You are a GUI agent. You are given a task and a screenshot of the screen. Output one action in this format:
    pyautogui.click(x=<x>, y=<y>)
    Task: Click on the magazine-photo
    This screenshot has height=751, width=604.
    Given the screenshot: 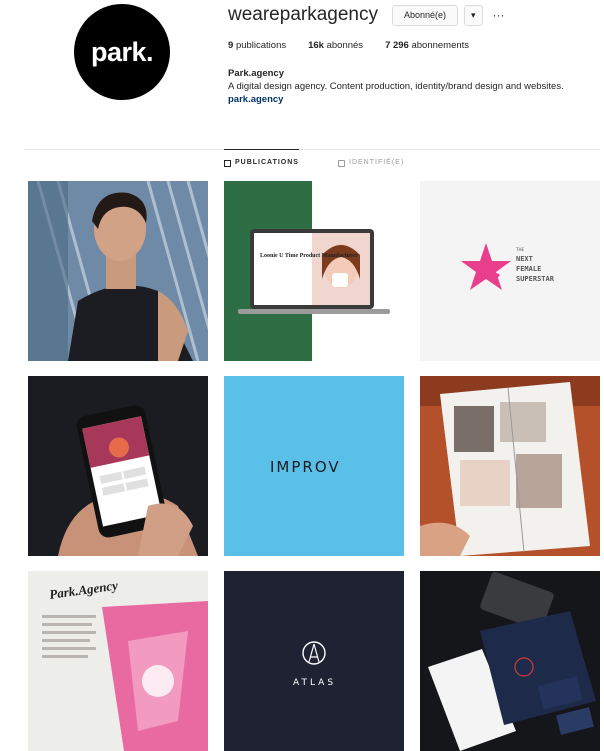 What is the action you would take?
    pyautogui.click(x=510, y=466)
    